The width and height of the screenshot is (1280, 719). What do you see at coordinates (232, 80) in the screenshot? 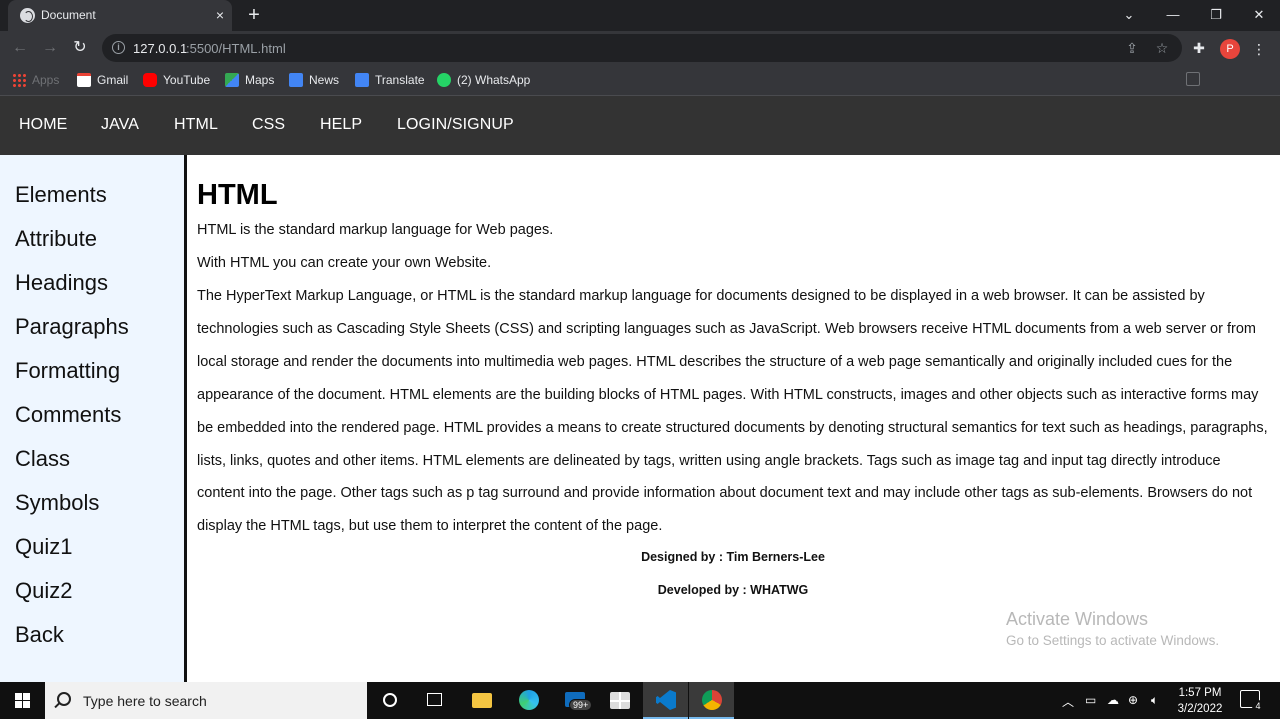
I see `maps-icon` at bounding box center [232, 80].